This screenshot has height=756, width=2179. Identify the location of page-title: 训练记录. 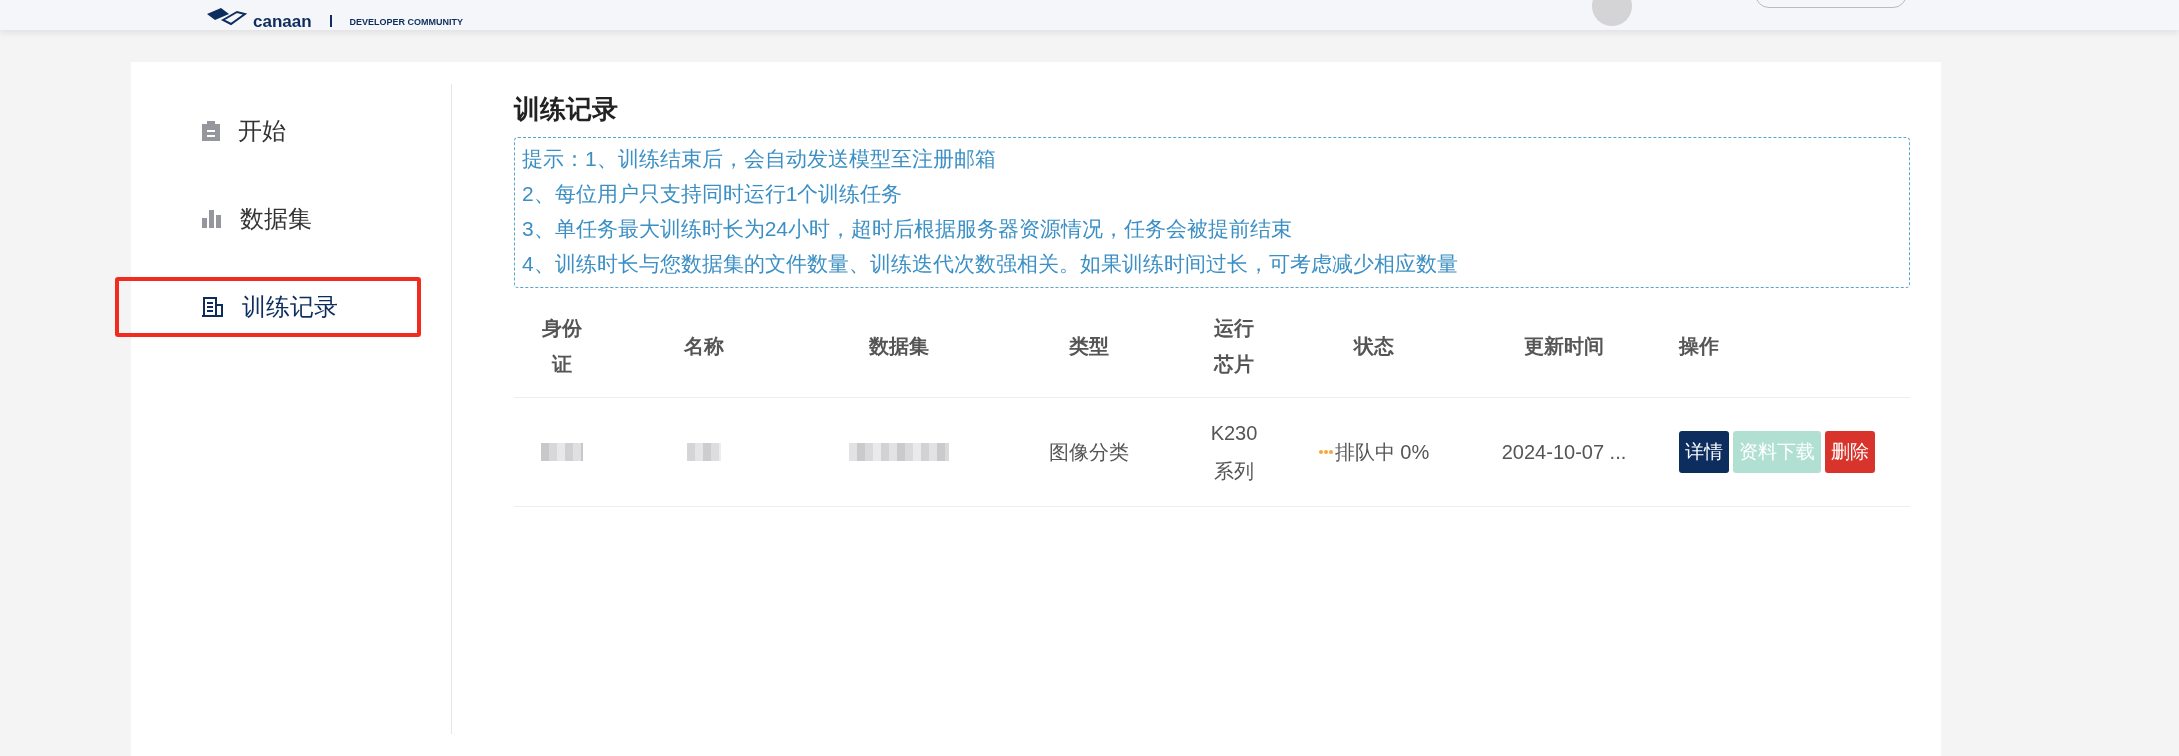
(566, 109).